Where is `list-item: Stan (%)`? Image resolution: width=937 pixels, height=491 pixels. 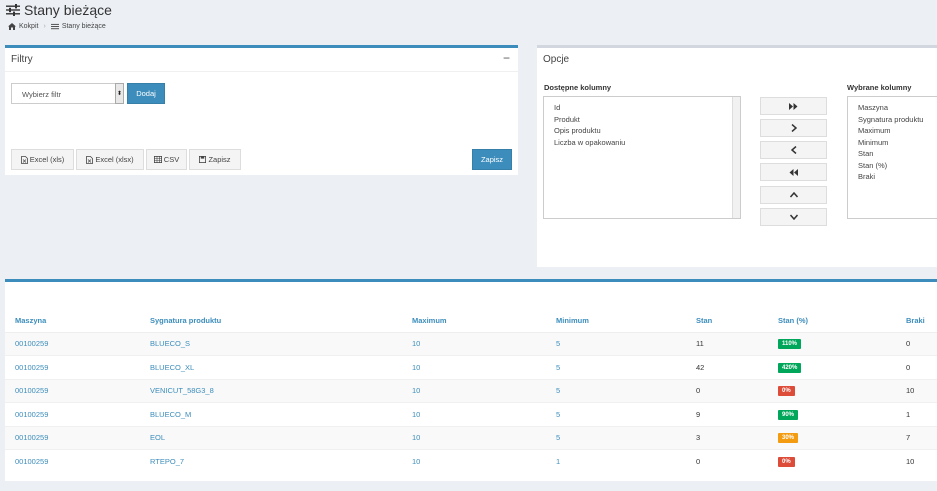 list-item: Stan (%) is located at coordinates (897, 166).